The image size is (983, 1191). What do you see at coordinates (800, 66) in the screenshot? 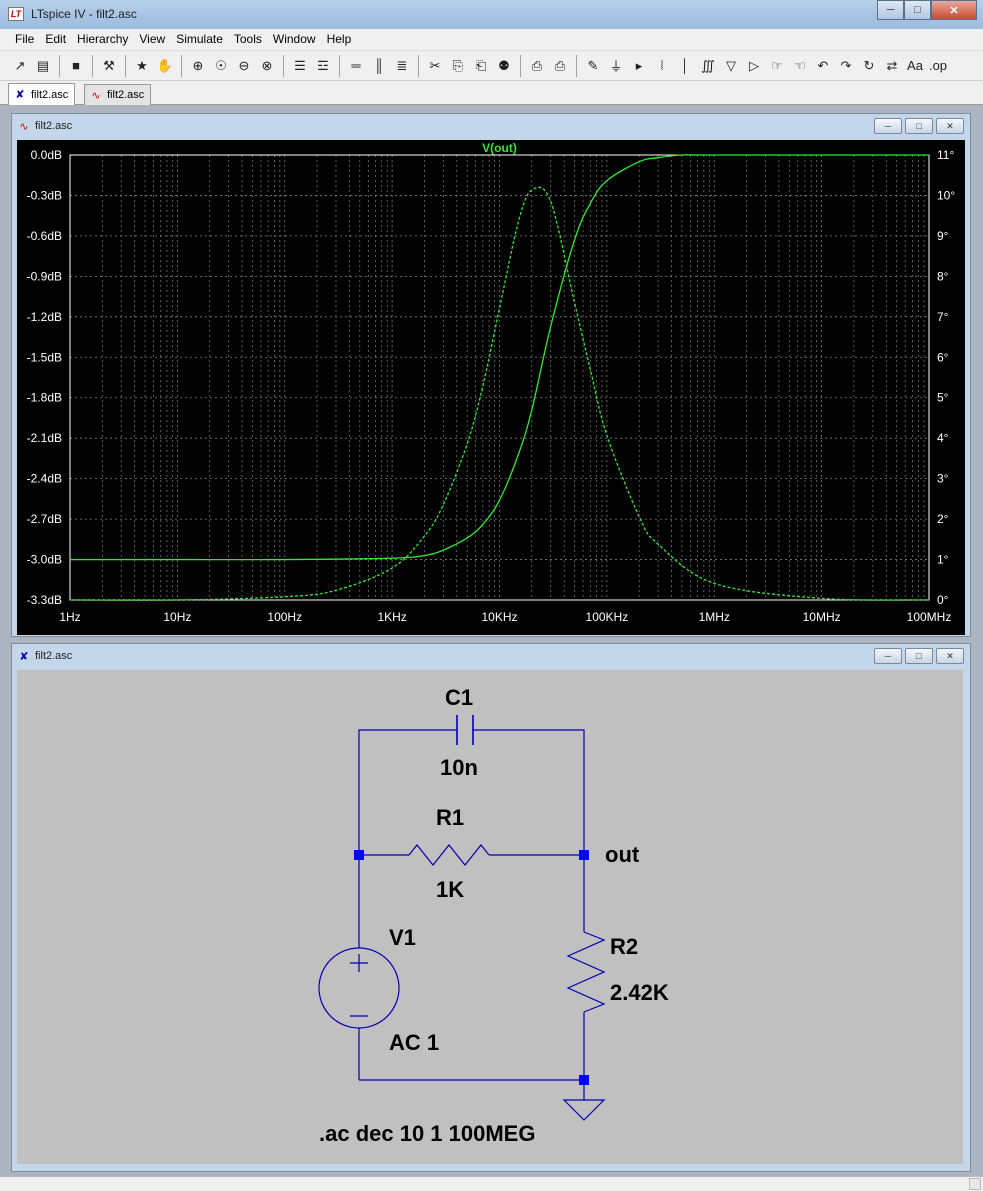
I see `drag-hand-icon: ☜` at bounding box center [800, 66].